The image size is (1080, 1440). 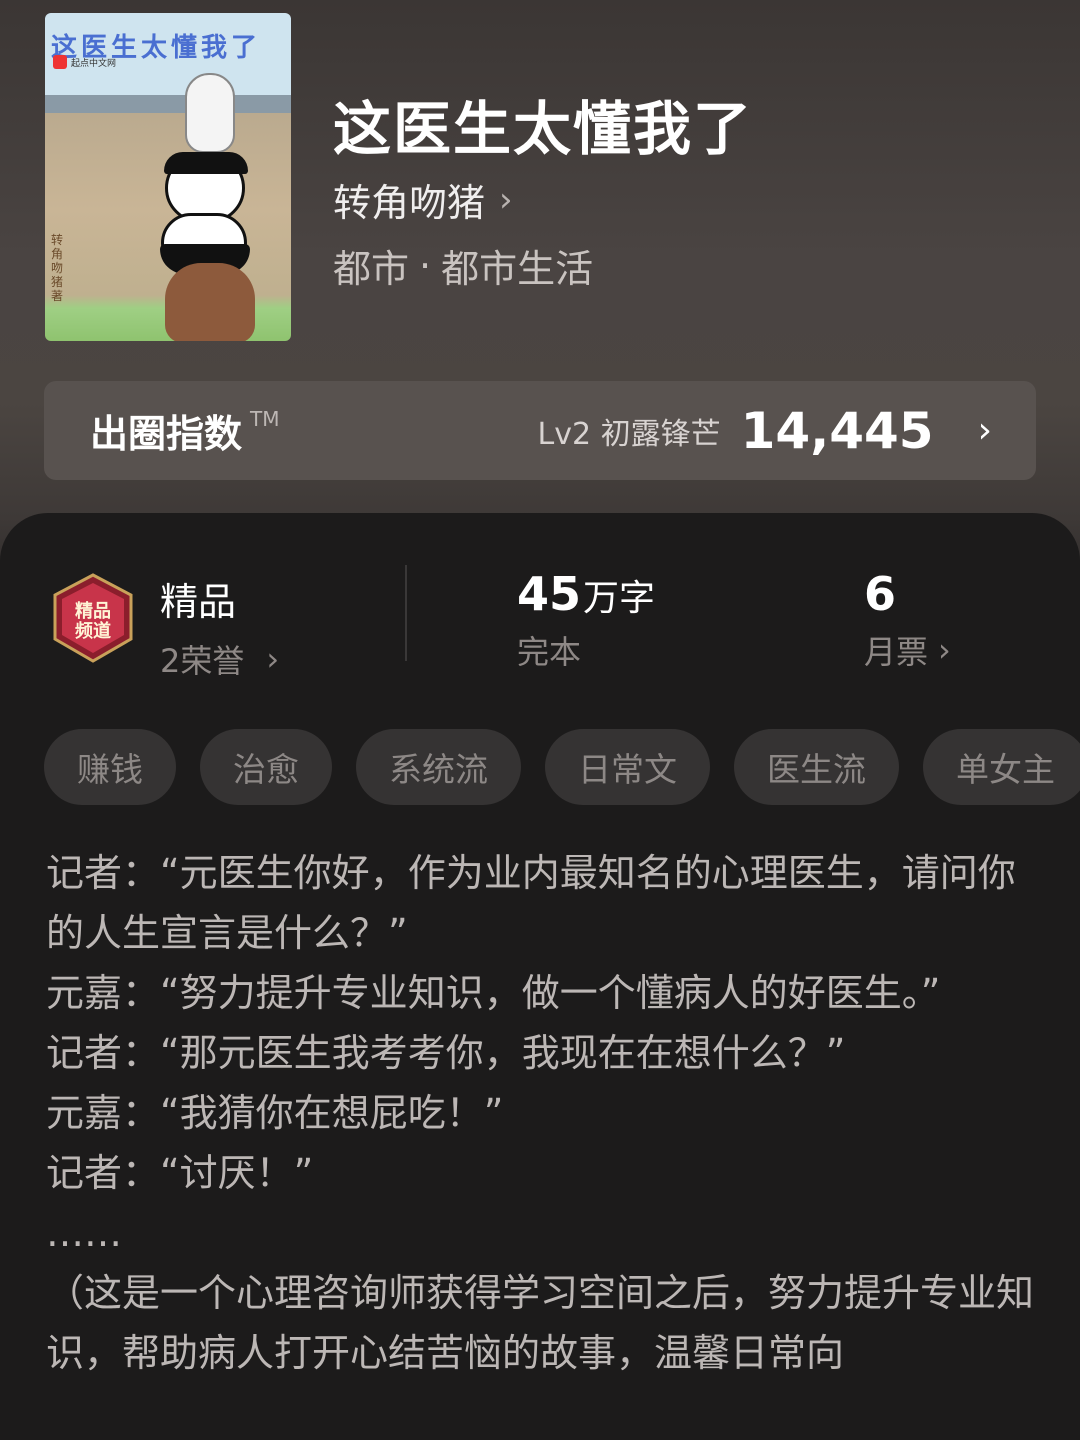 I want to click on honors-link: 2荣誉 ›, so click(x=219, y=659).